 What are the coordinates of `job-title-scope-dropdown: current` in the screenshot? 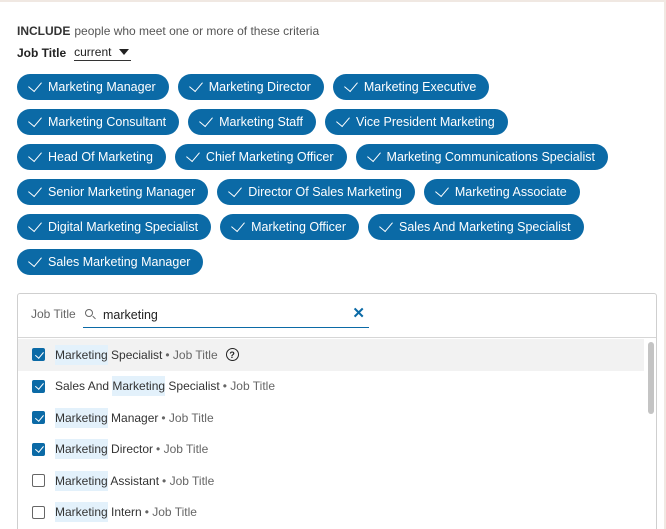 It's located at (103, 53).